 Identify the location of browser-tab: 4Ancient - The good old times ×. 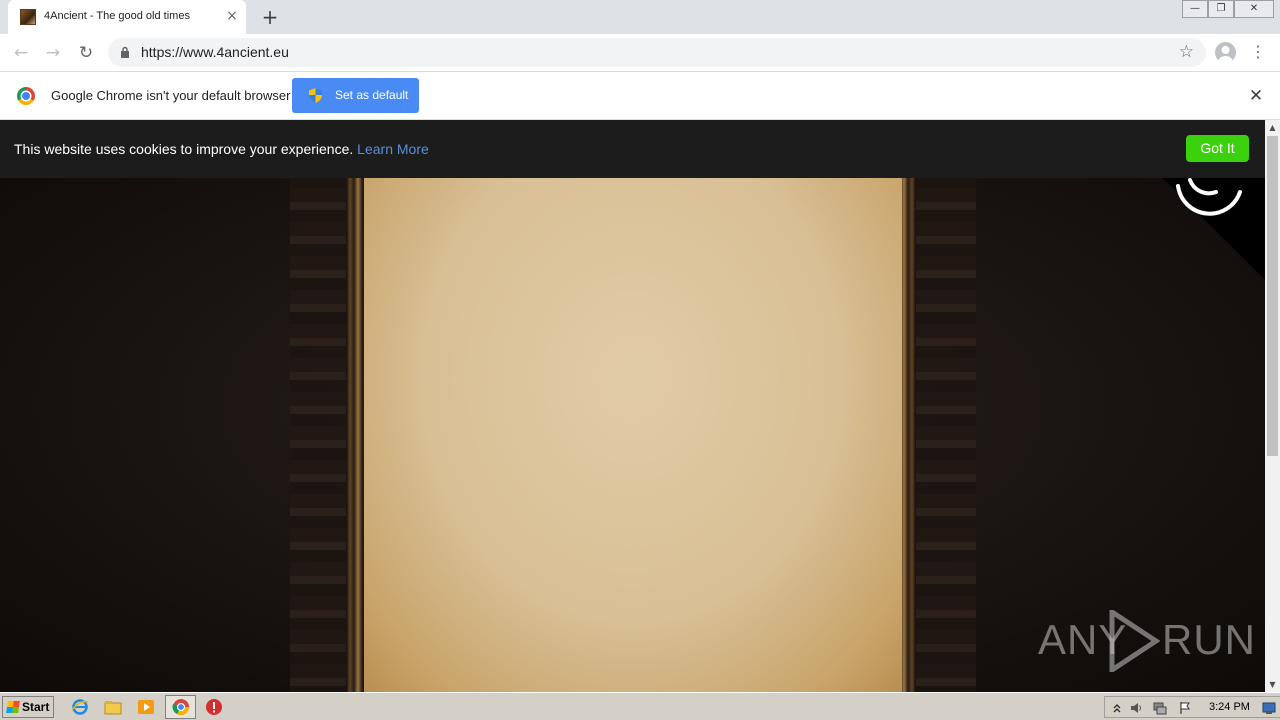
(127, 17).